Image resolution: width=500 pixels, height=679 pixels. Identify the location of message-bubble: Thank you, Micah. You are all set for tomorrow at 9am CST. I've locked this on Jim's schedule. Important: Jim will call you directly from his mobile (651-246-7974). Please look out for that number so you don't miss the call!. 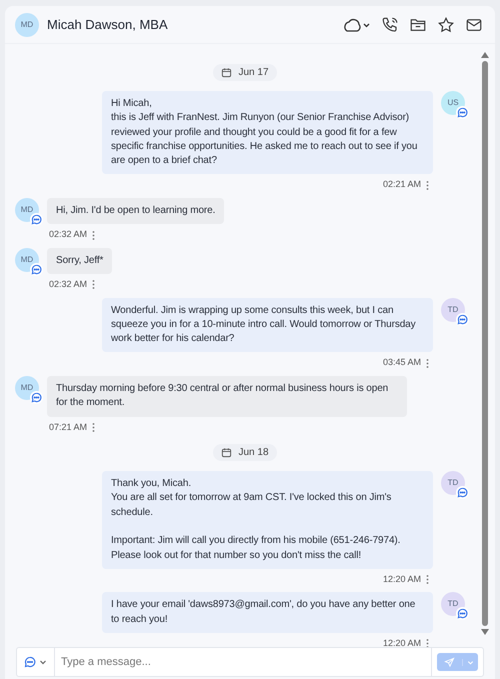
(267, 520).